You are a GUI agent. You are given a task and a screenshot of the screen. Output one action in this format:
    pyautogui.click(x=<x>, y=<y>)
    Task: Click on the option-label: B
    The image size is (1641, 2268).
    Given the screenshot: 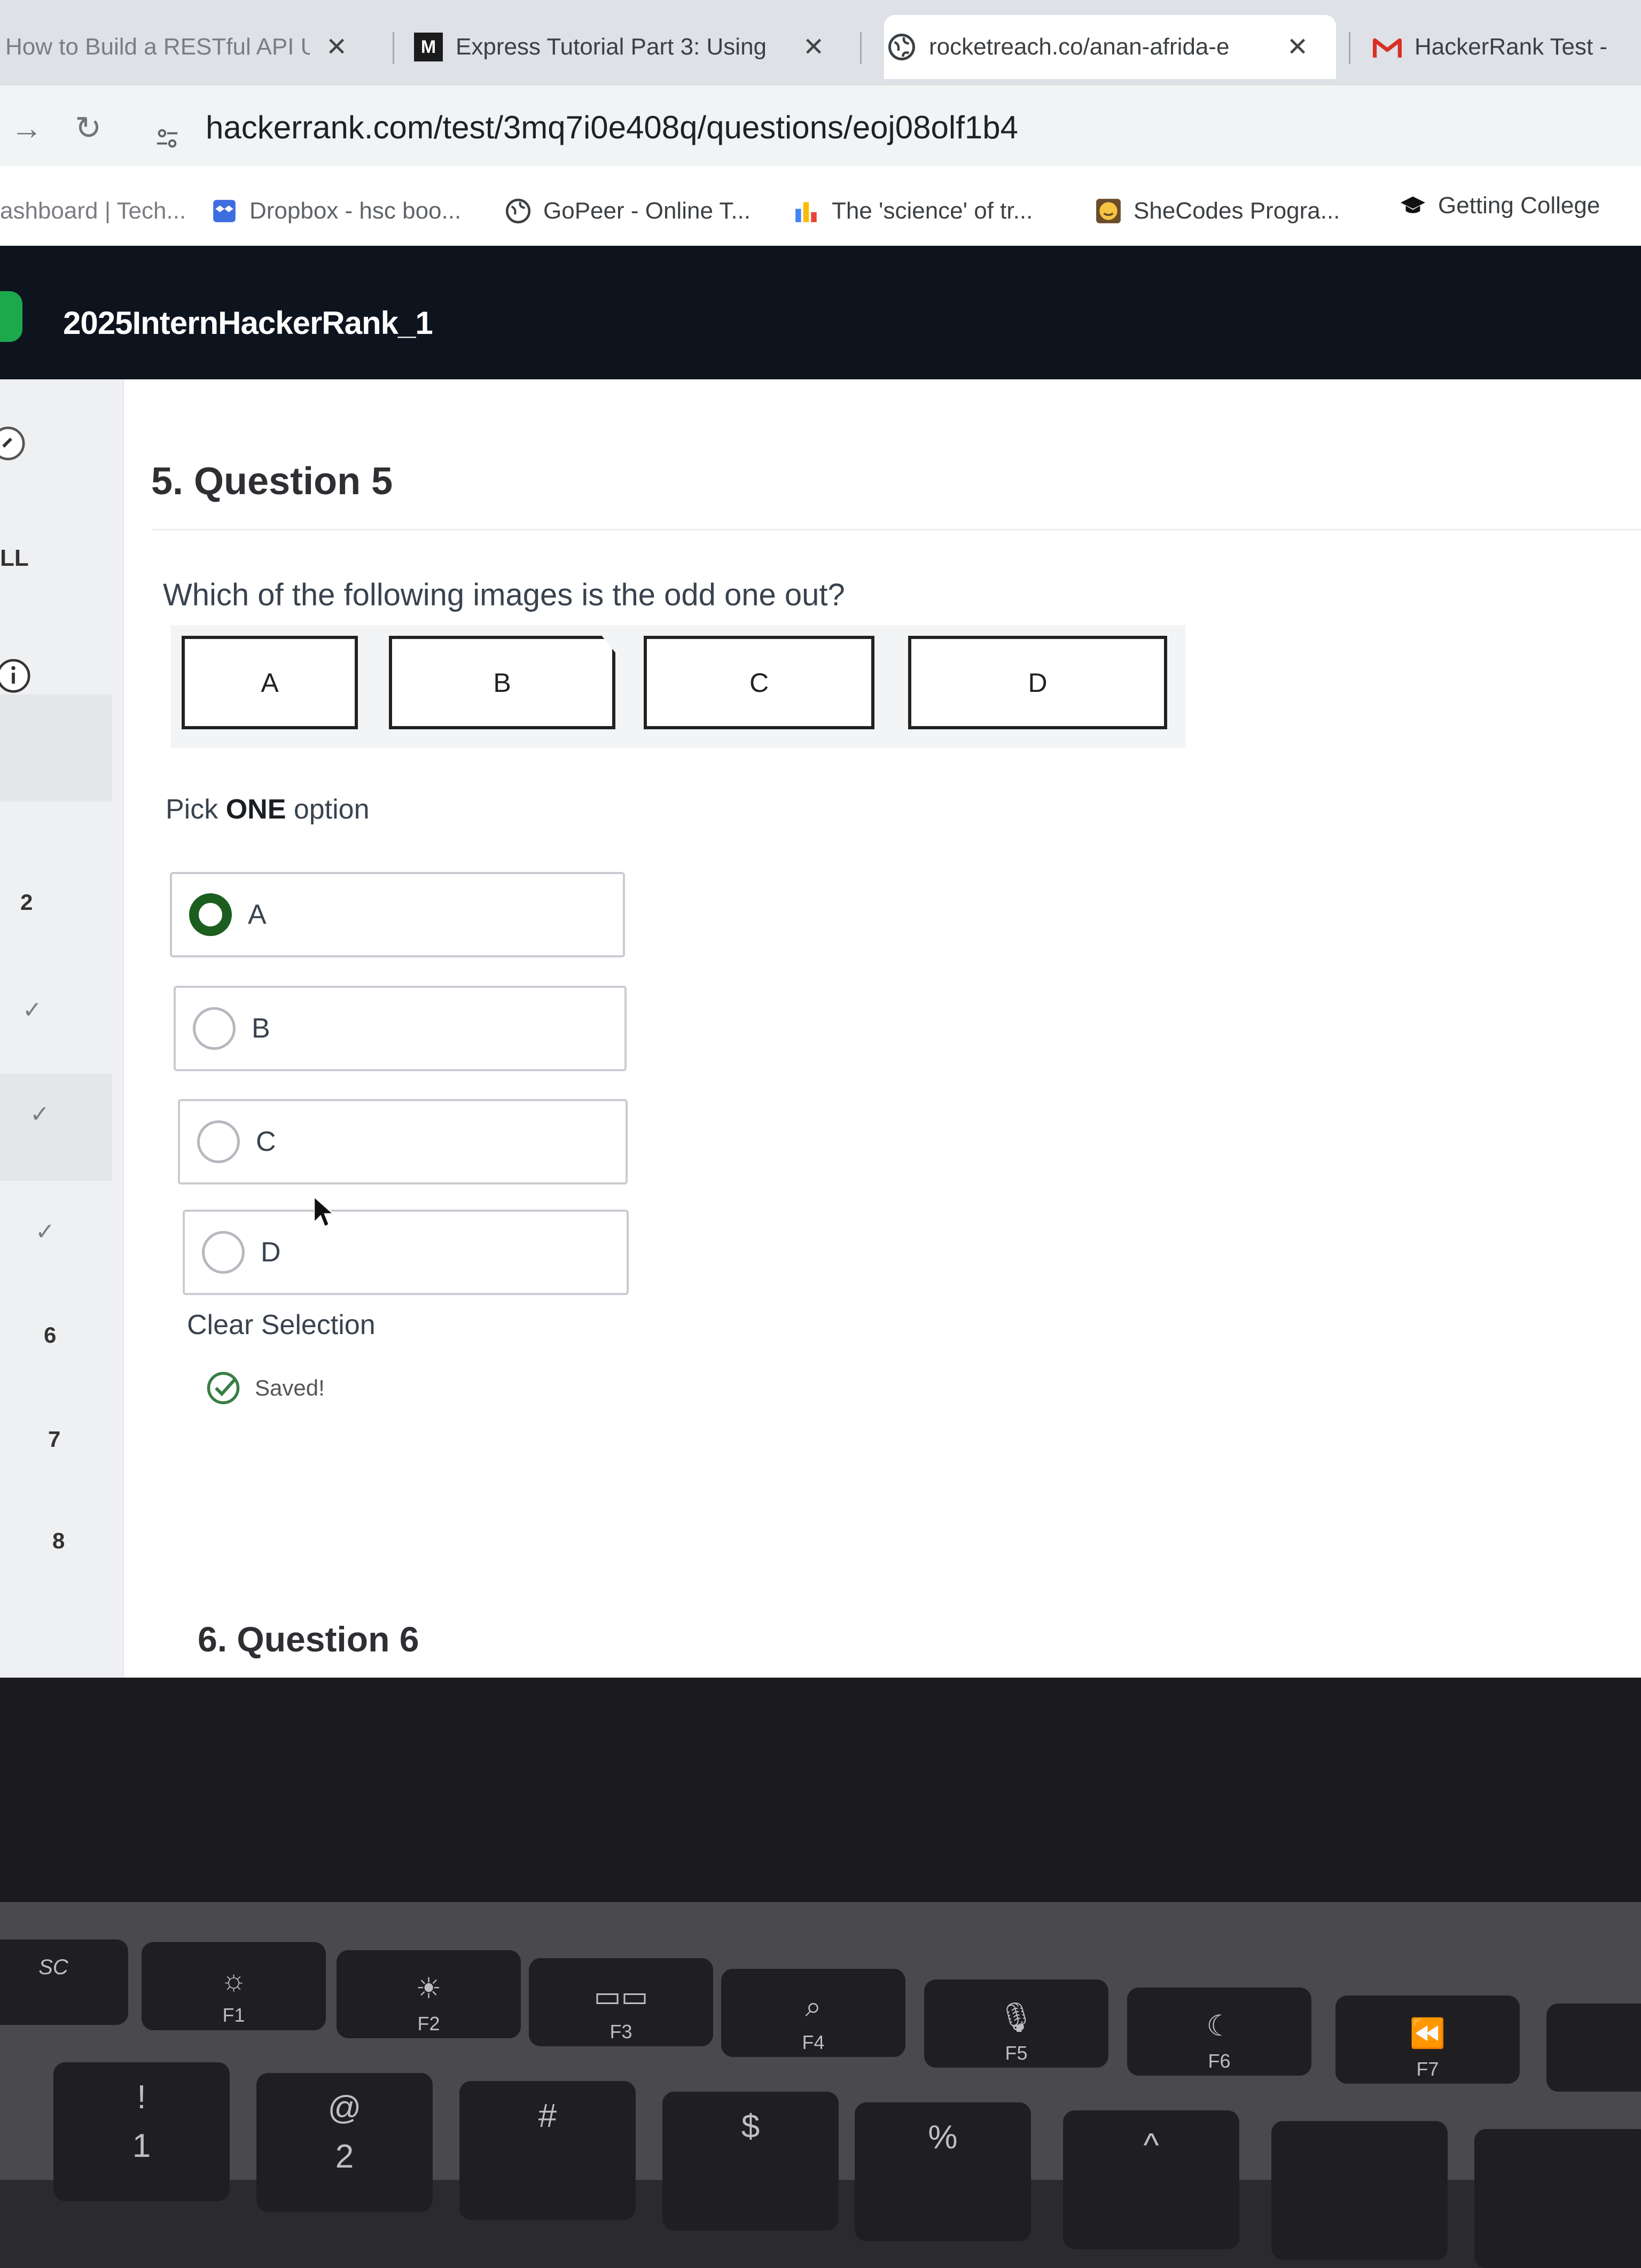 What is the action you would take?
    pyautogui.click(x=261, y=1028)
    